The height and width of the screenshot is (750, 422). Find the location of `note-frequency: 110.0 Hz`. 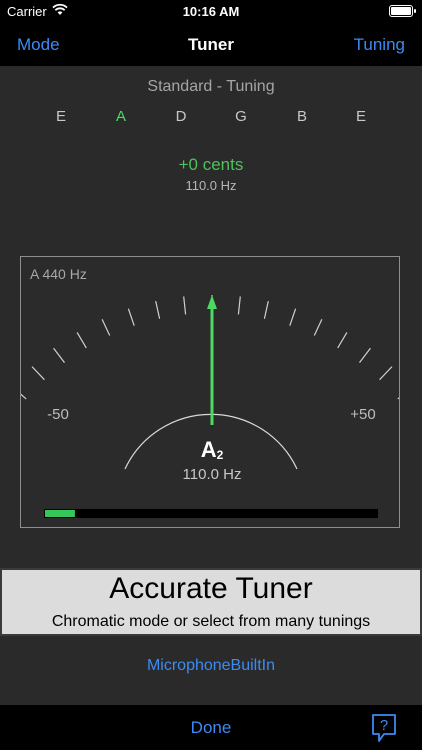

note-frequency: 110.0 Hz is located at coordinates (212, 474).